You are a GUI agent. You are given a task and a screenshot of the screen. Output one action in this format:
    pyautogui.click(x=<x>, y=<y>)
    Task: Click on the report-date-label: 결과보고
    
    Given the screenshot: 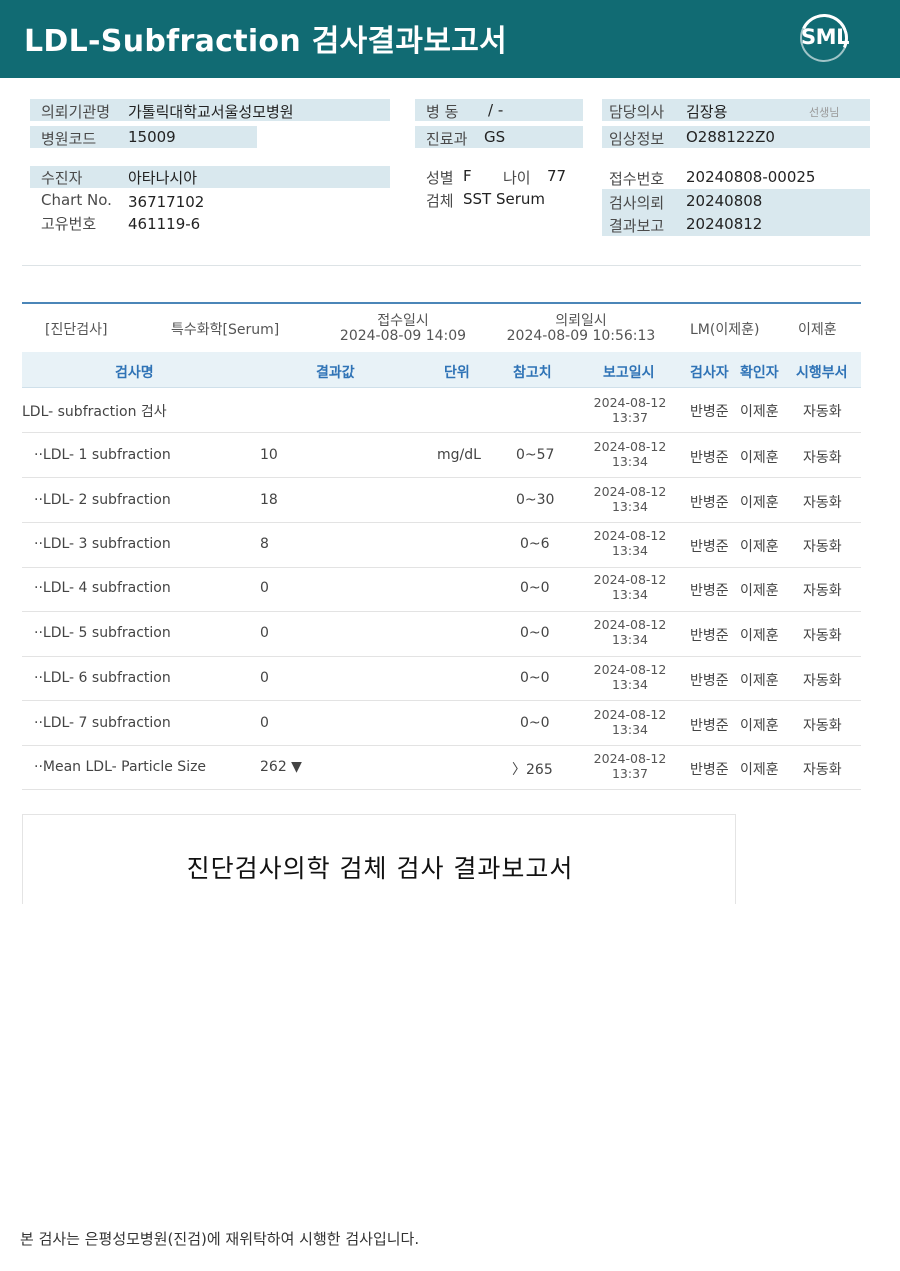 What is the action you would take?
    pyautogui.click(x=637, y=226)
    